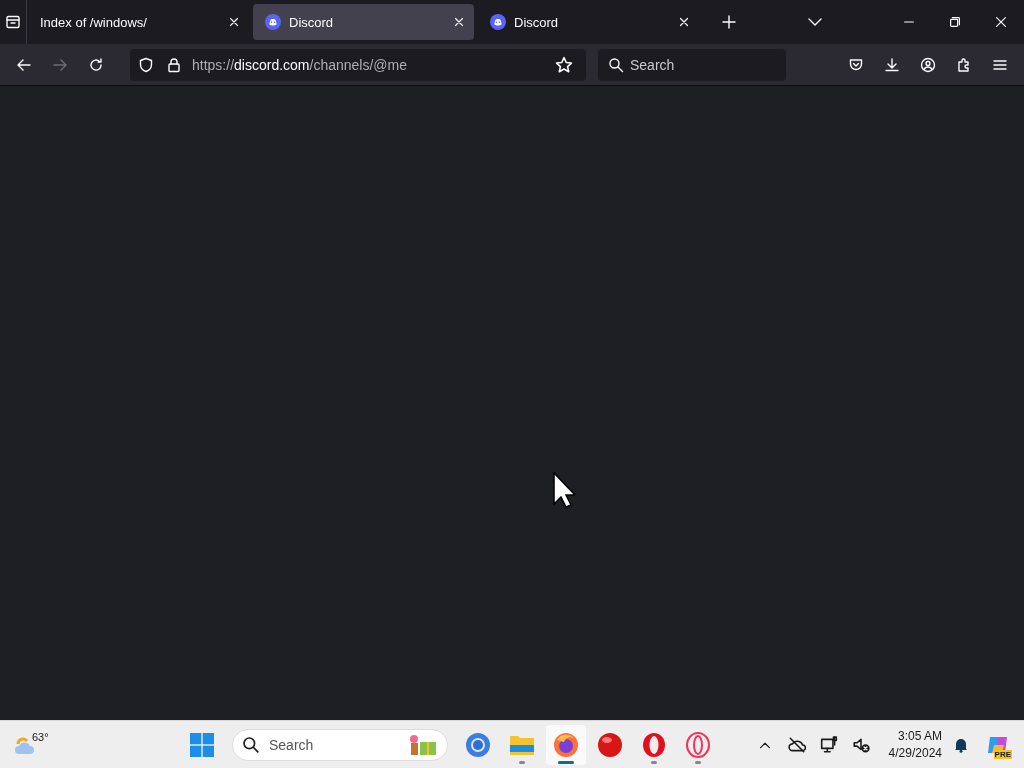 The width and height of the screenshot is (1024, 768). What do you see at coordinates (300, 64) in the screenshot?
I see `url-text: https://discord.com/channels/@me` at bounding box center [300, 64].